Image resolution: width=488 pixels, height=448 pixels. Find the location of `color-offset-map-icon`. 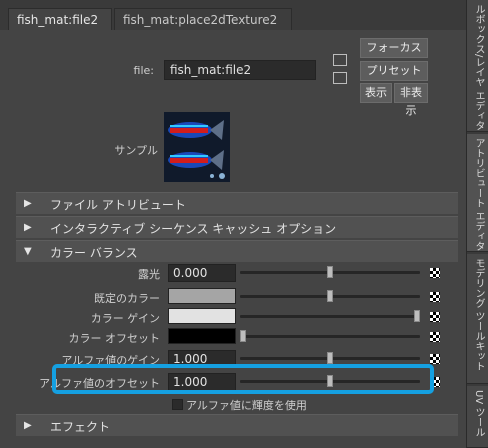

color-offset-map-icon is located at coordinates (435, 337).